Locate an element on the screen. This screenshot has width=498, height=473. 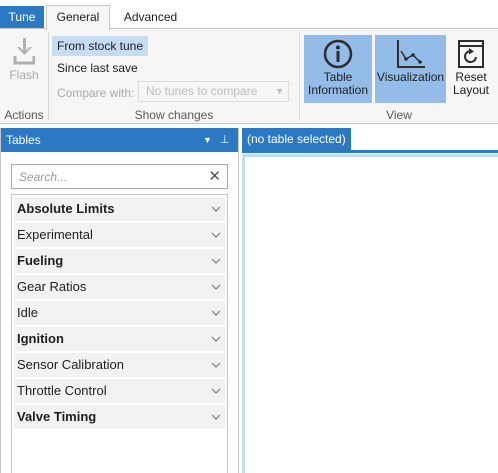
table-category-item: Valve Timing is located at coordinates (119, 417).